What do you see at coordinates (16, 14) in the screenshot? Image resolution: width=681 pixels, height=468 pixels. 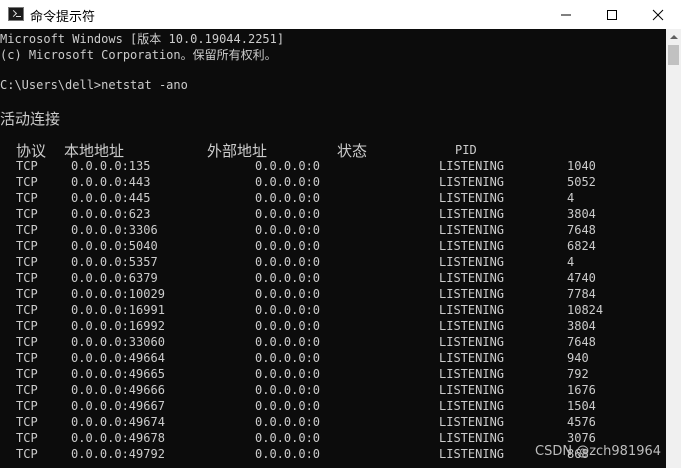 I see `cmd-icon` at bounding box center [16, 14].